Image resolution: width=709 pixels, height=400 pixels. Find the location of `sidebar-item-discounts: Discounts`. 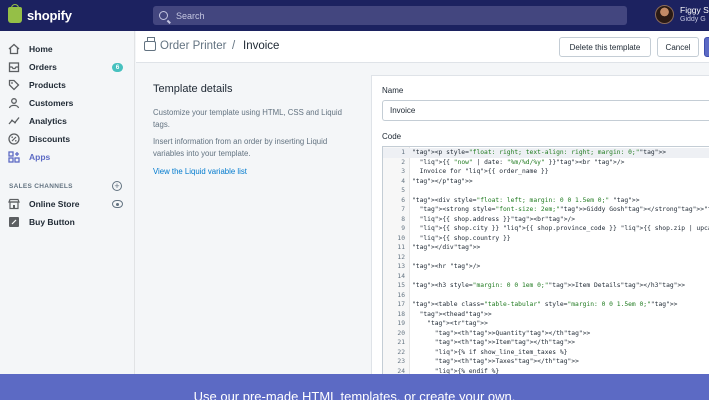

sidebar-item-discounts: Discounts is located at coordinates (67, 139).